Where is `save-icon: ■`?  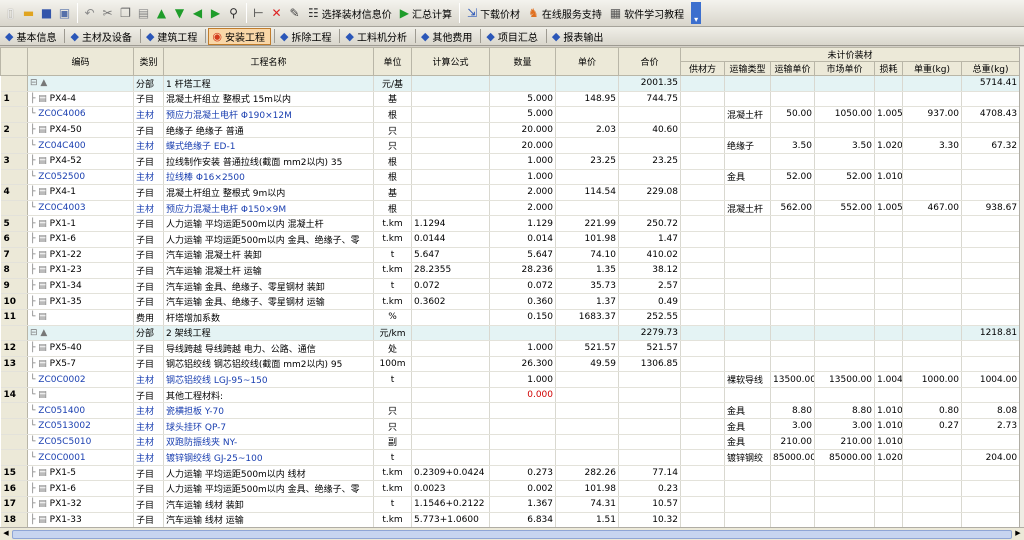
save-icon: ■ is located at coordinates (46, 13).